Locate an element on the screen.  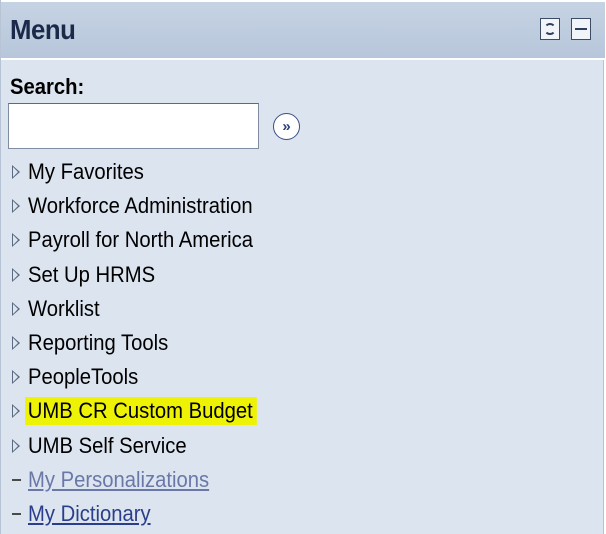
menu-item-label-highlighted: UMB CR Custom Budget is located at coordinates (141, 411).